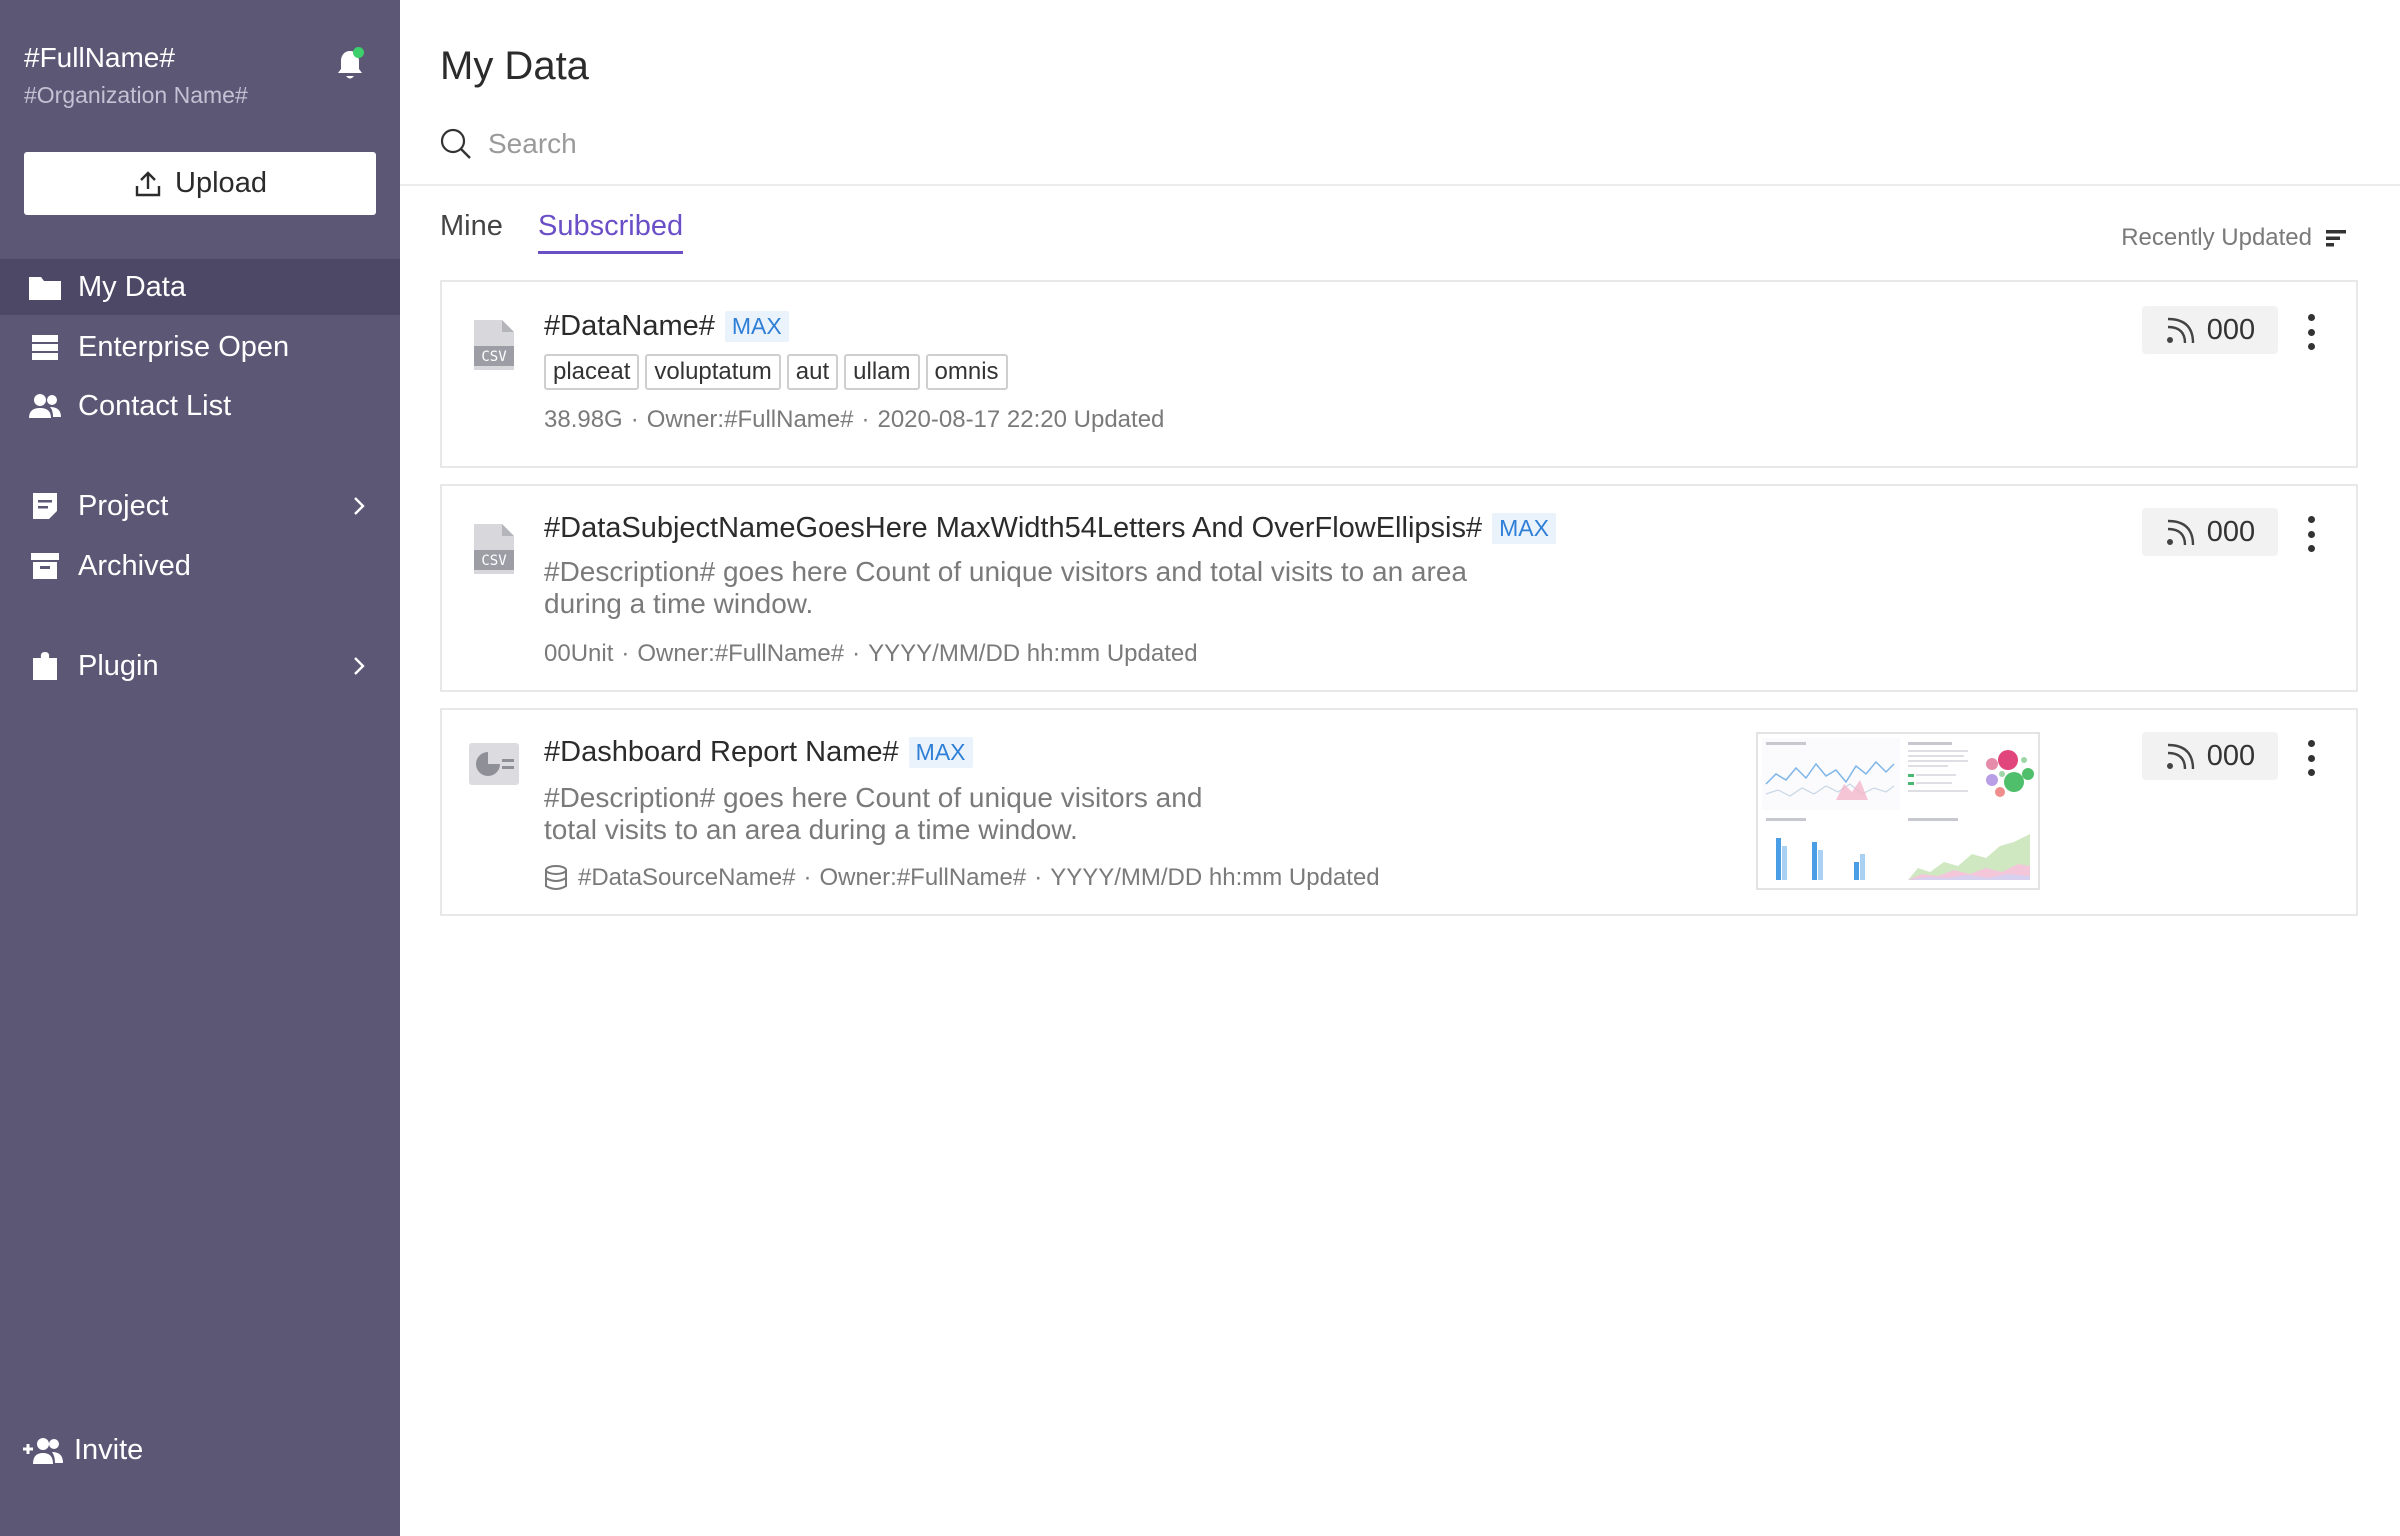  I want to click on sidebar-item-my-data: My Data, so click(200, 287).